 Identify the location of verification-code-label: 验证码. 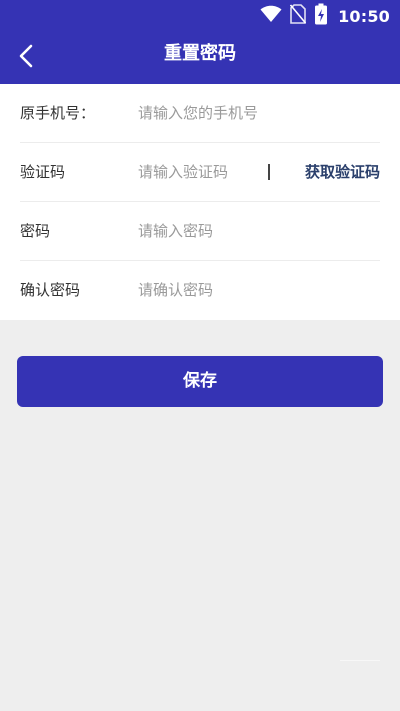
(43, 172).